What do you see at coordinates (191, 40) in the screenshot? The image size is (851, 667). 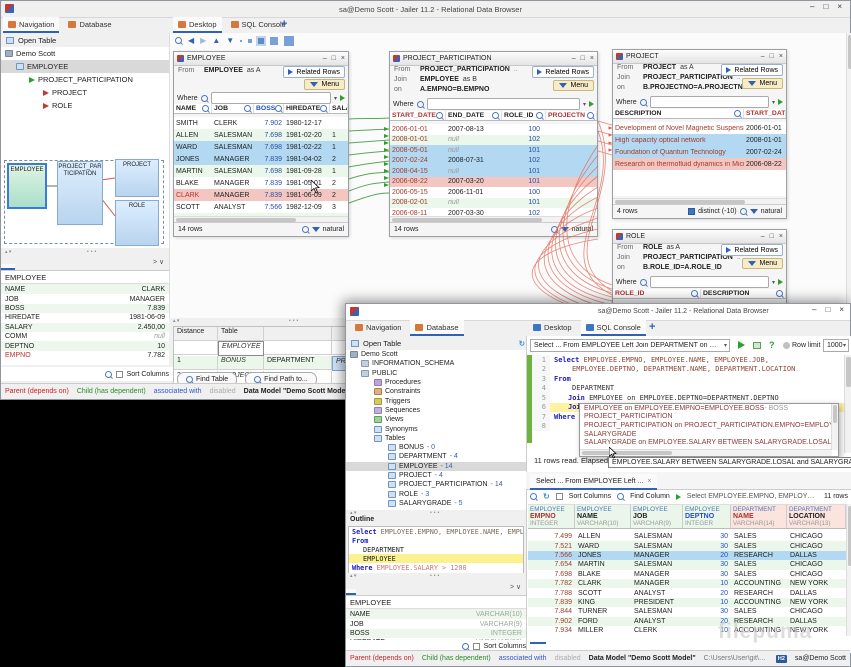 I see `back-icon: ◀` at bounding box center [191, 40].